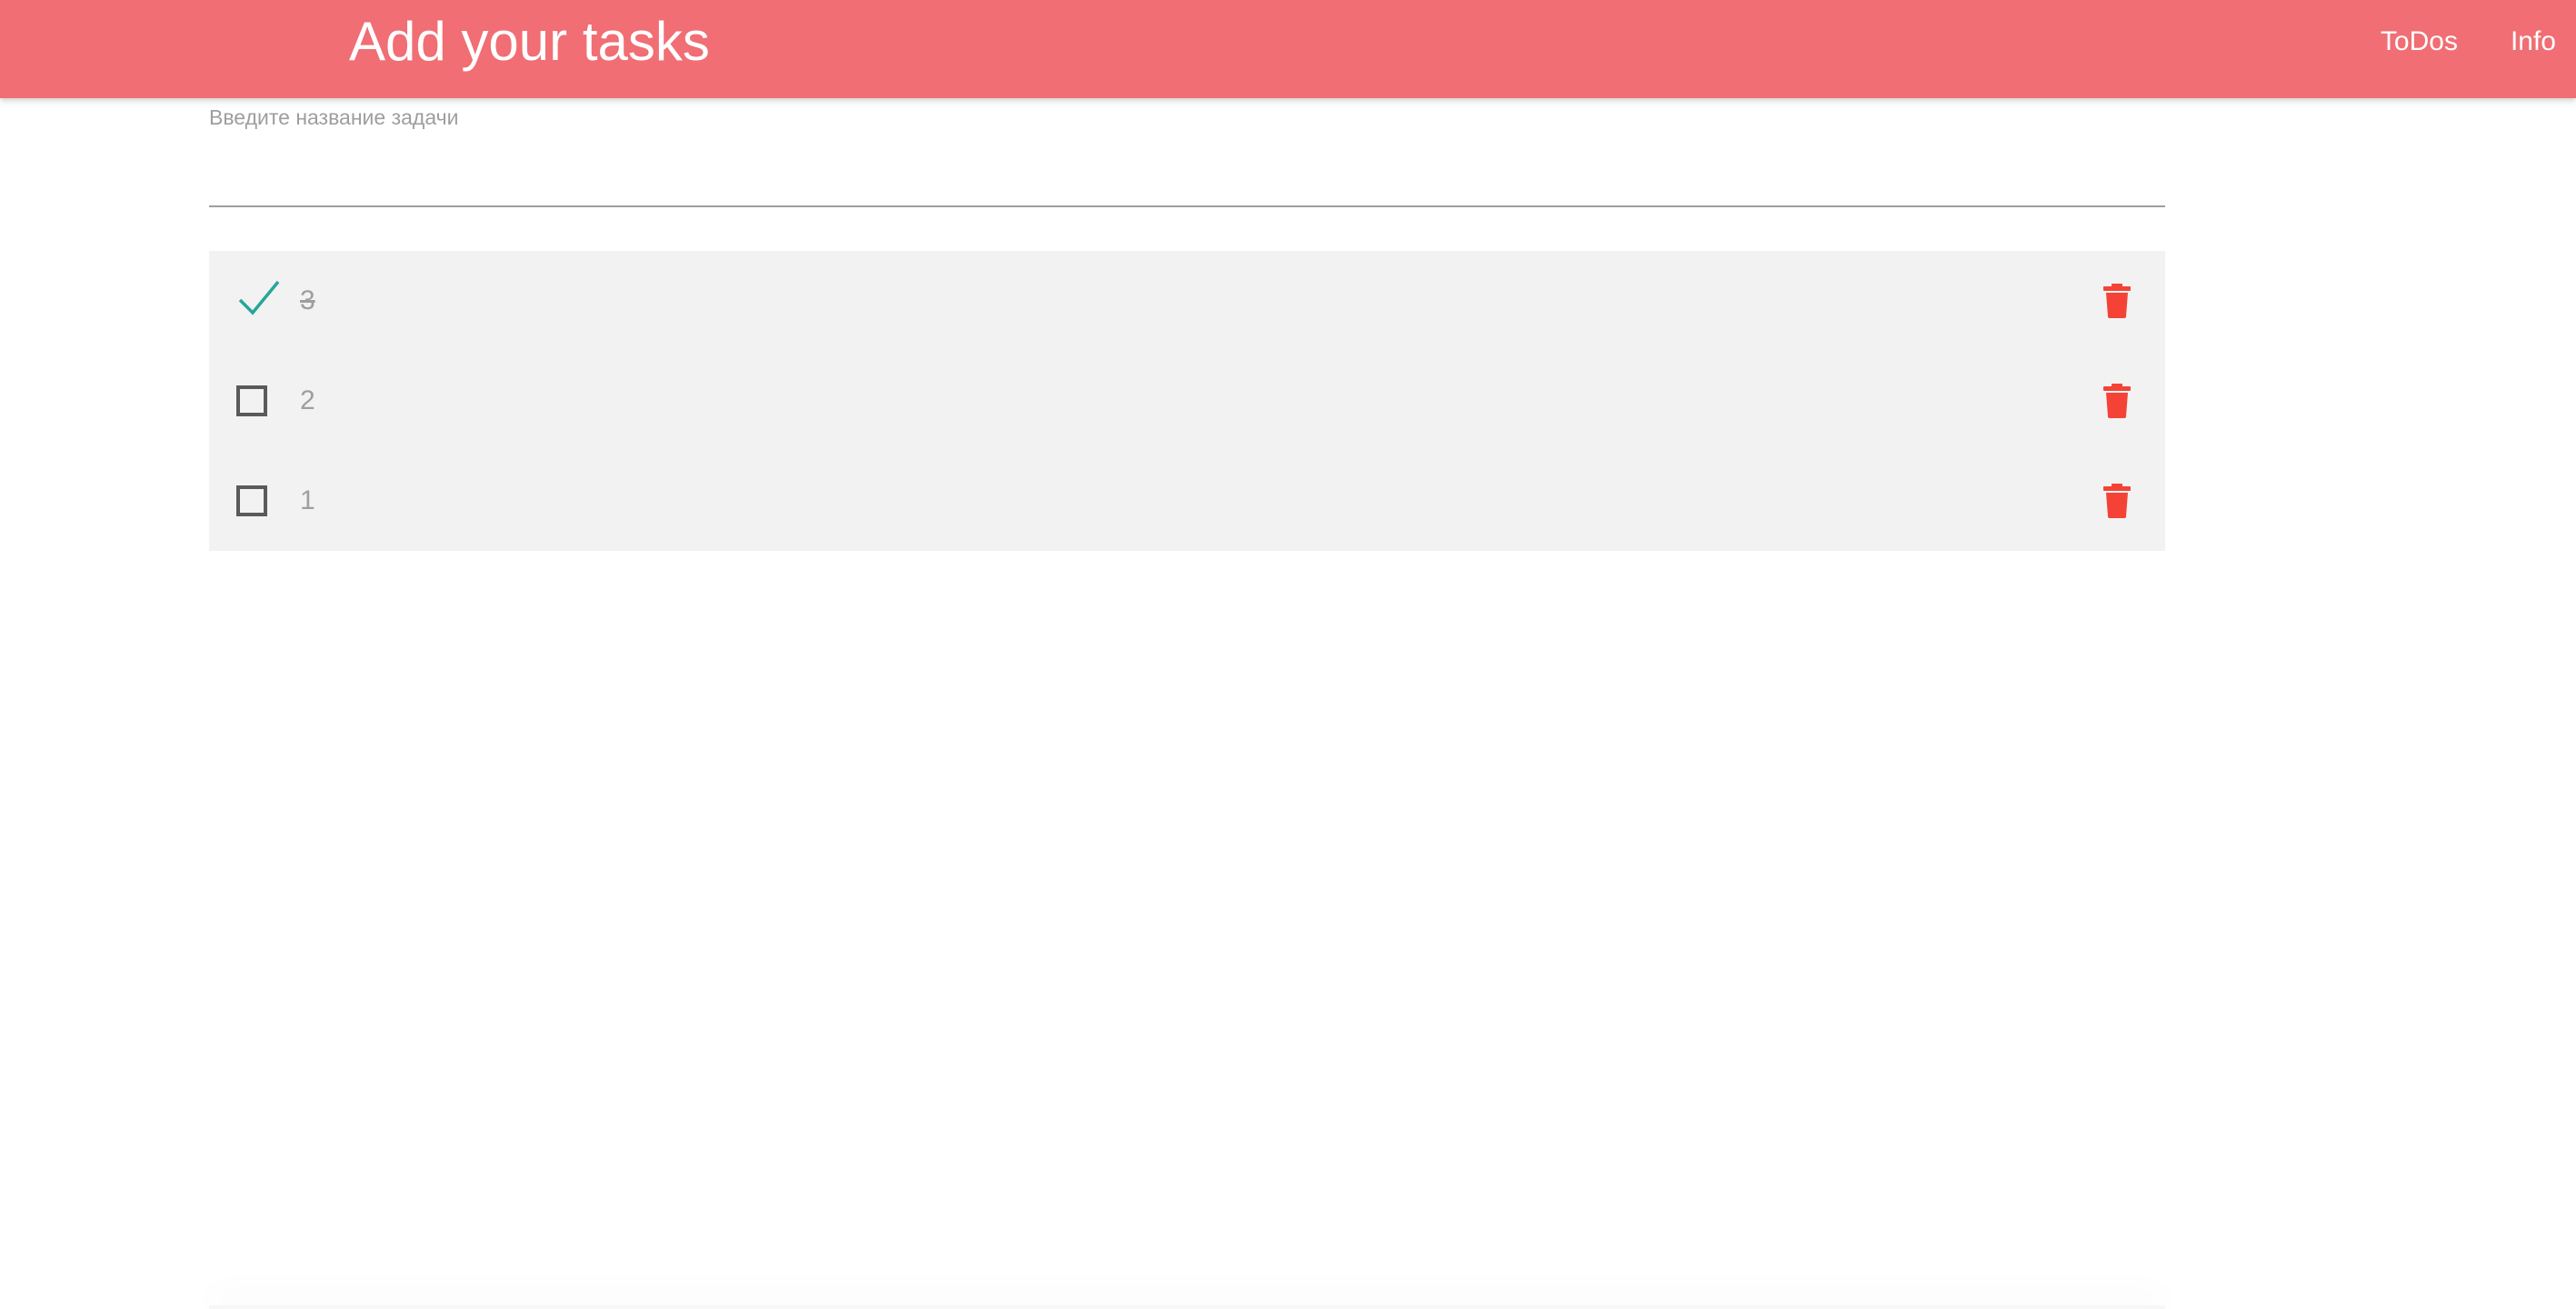 The width and height of the screenshot is (2576, 1309). What do you see at coordinates (529, 42) in the screenshot?
I see `page-title: Add your tasks` at bounding box center [529, 42].